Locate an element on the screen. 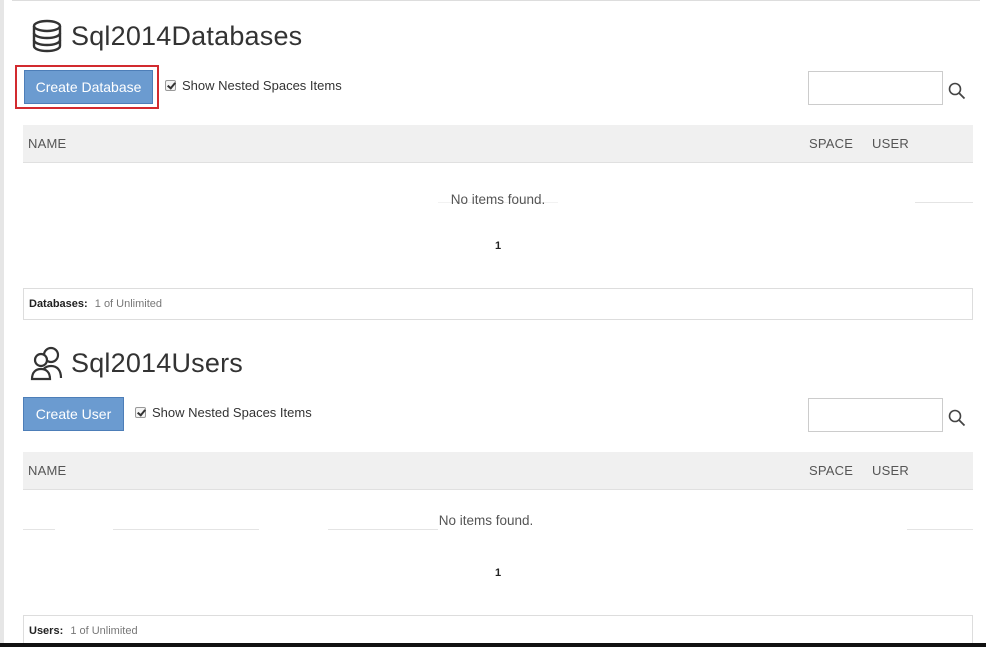  users-quota-label: Users: is located at coordinates (46, 631).